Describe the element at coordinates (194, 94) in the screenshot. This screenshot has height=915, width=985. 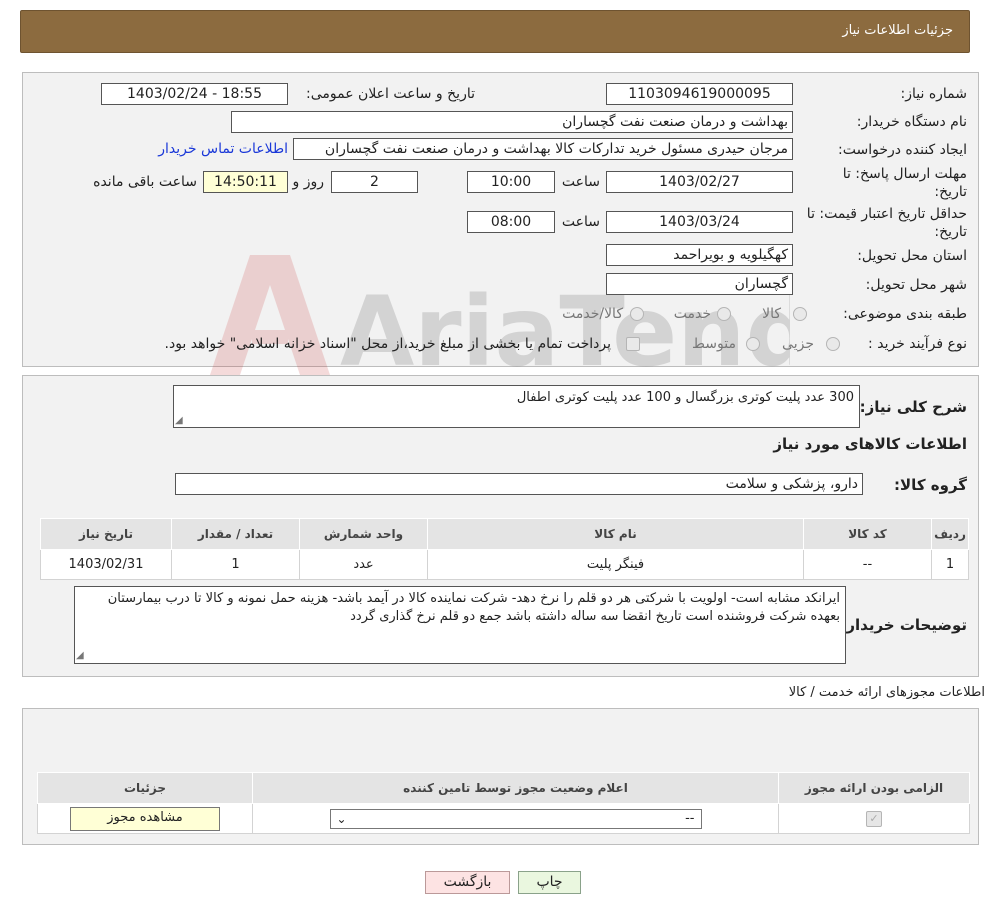
I see `announce-field: 1403/02/24 - 18:55` at that location.